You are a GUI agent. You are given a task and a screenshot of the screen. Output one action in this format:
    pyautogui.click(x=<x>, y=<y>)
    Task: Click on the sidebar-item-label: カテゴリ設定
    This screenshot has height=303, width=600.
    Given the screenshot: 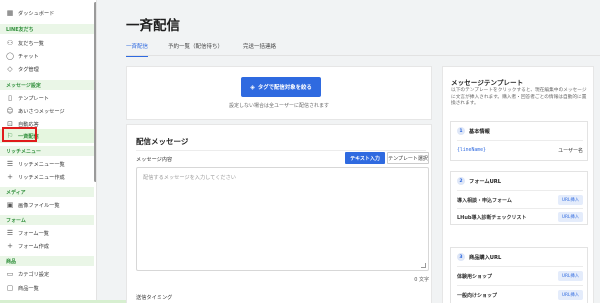 What is the action you would take?
    pyautogui.click(x=34, y=274)
    